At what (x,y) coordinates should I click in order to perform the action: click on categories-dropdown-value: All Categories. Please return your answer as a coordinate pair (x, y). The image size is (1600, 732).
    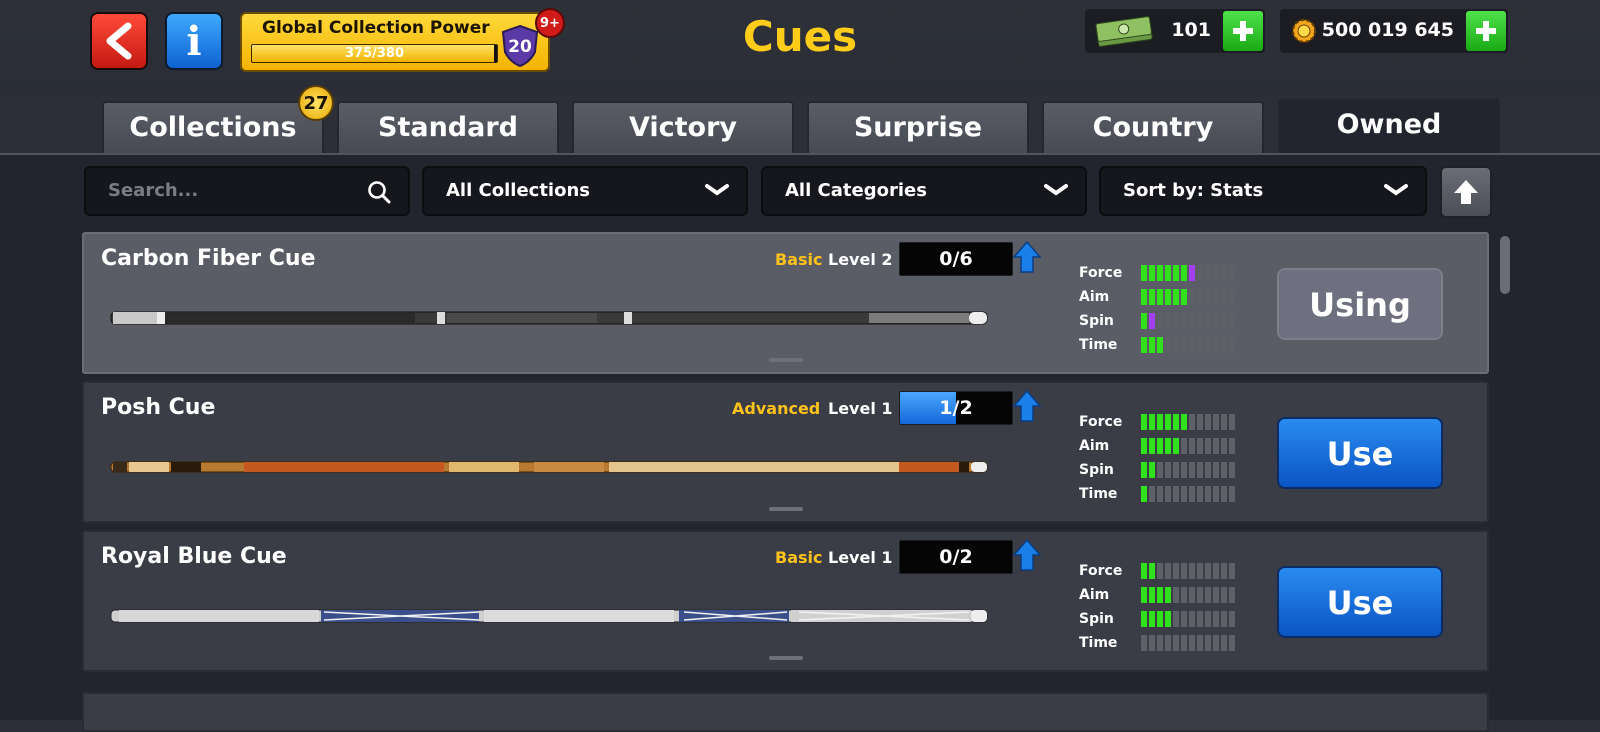
    Looking at the image, I should click on (856, 190).